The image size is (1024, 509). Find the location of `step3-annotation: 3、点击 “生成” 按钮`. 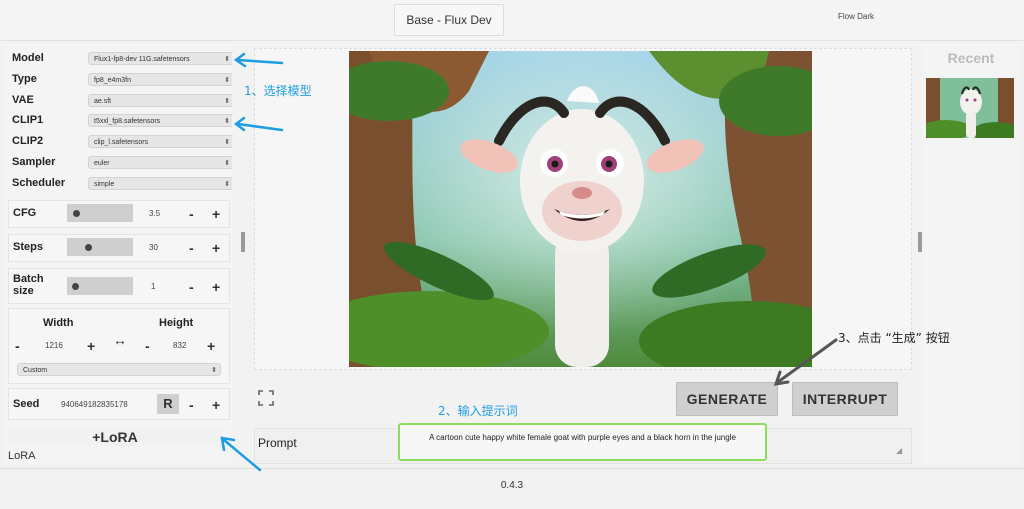

step3-annotation: 3、点击 “生成” 按钮 is located at coordinates (894, 338).